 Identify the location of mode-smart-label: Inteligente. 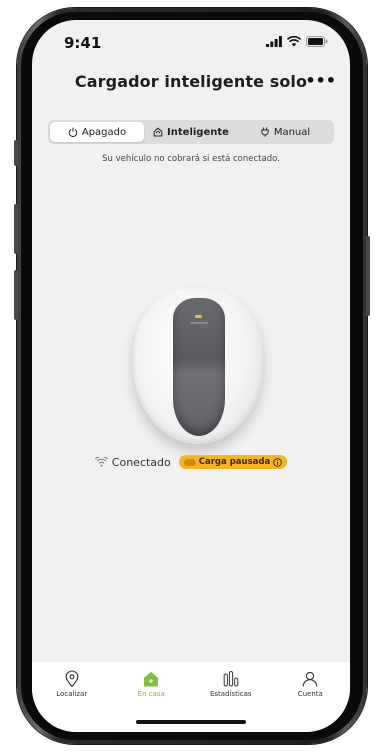
(198, 132).